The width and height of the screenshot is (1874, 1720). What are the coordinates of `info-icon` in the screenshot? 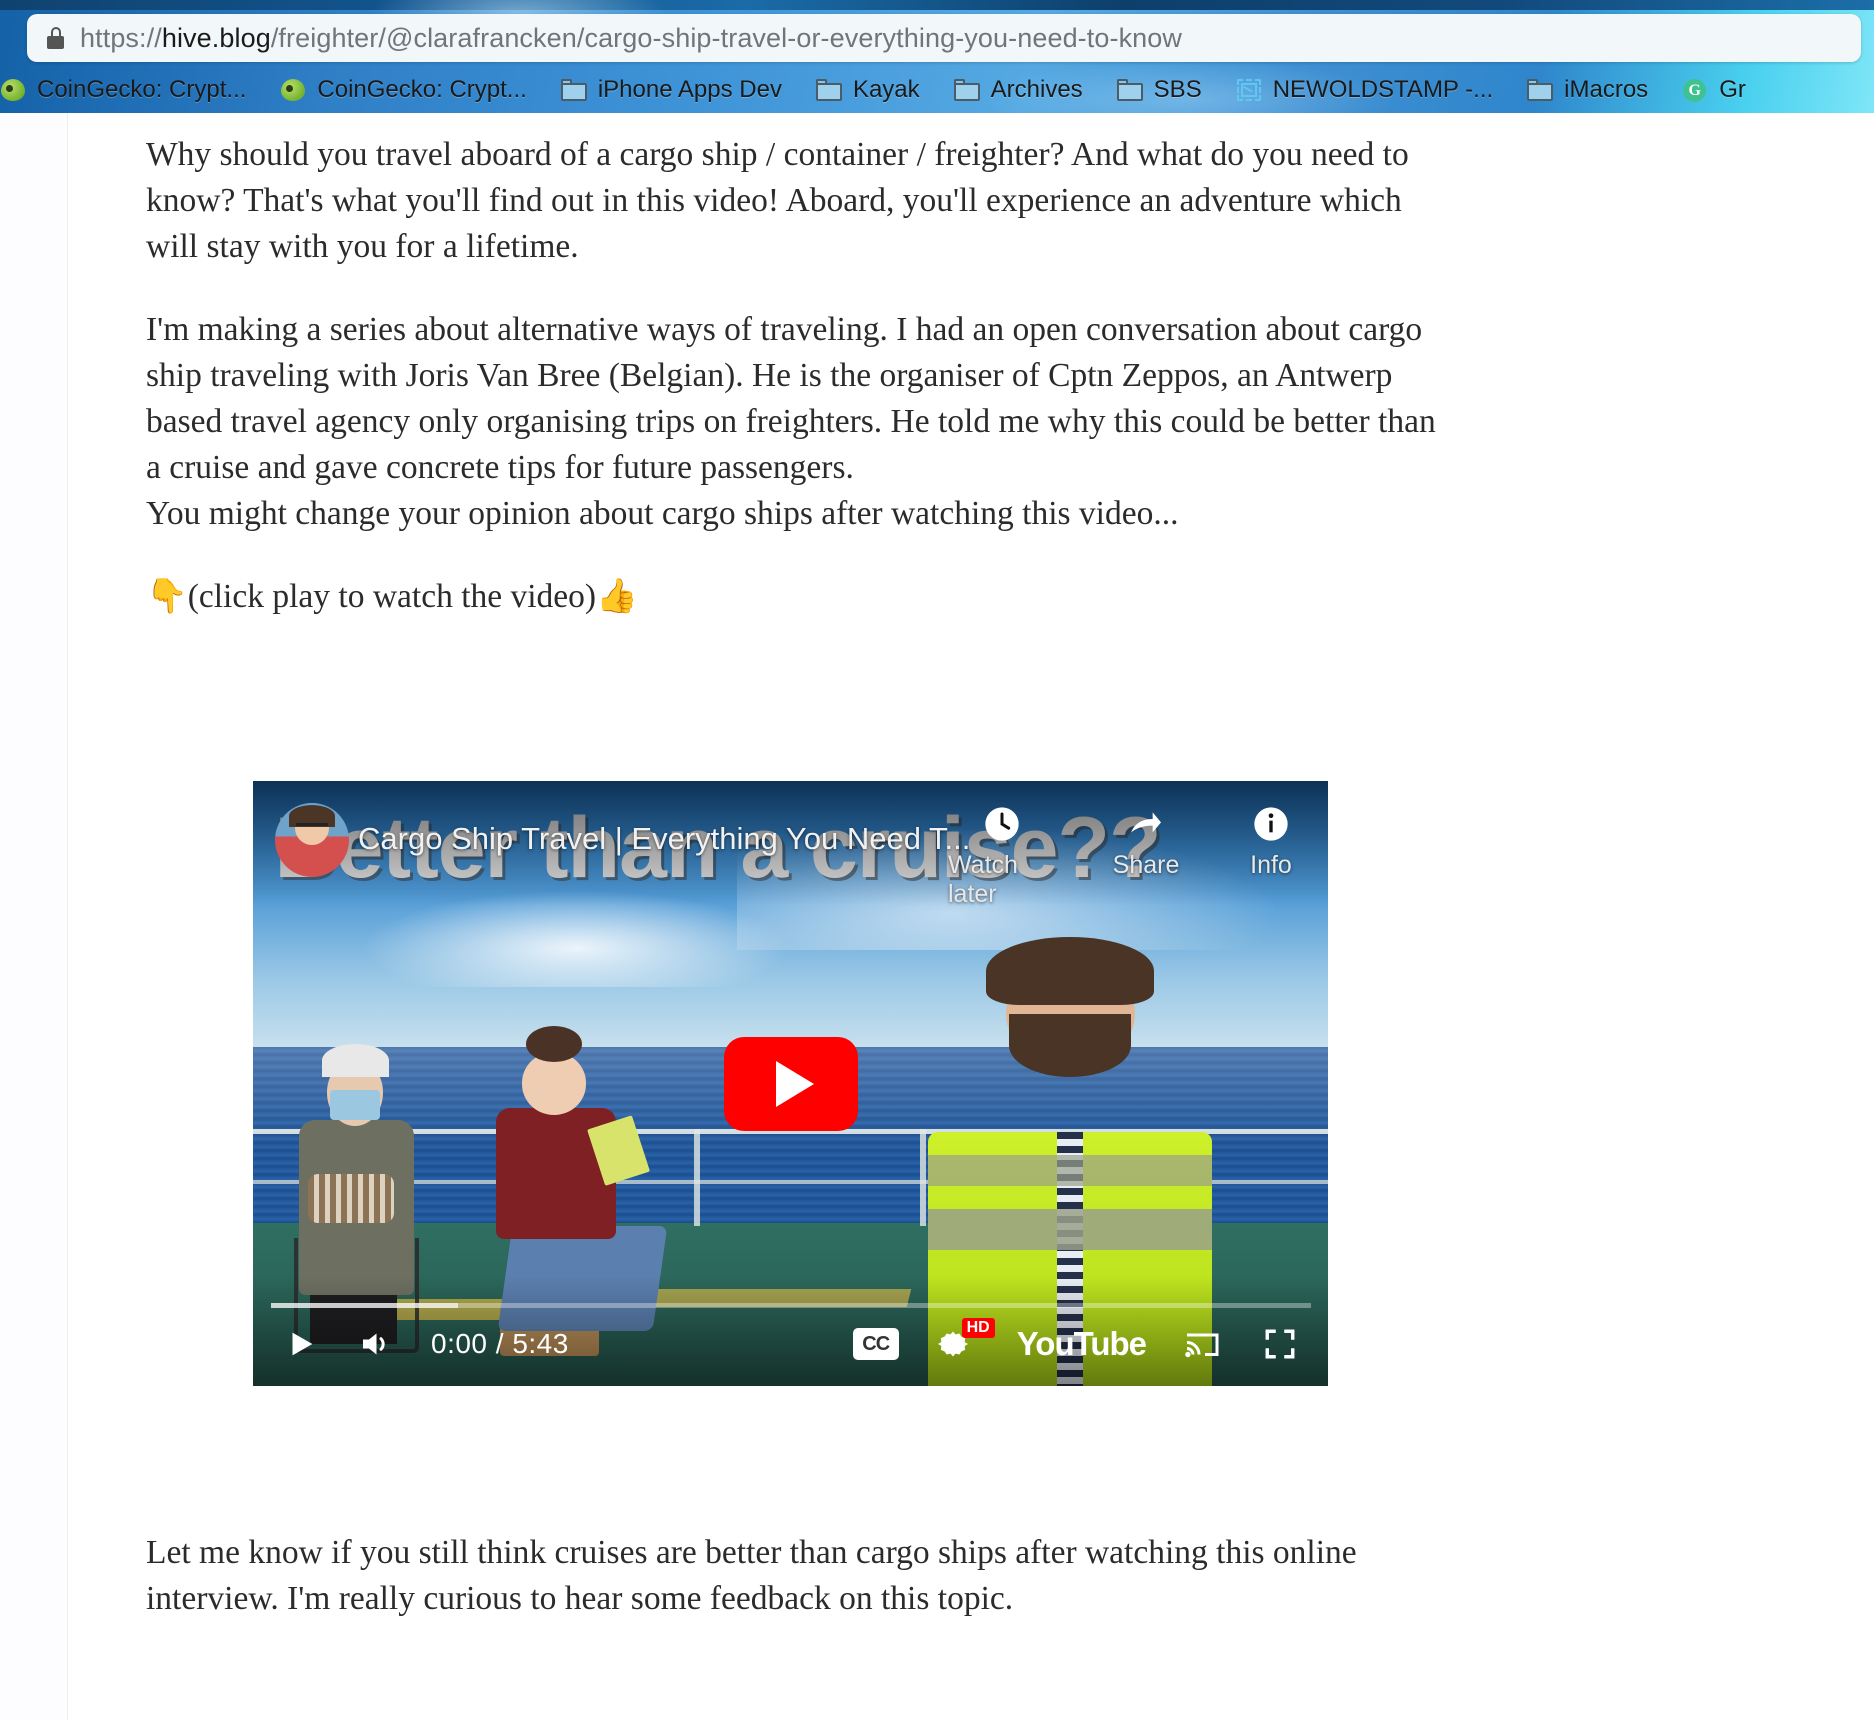 It's located at (1271, 824).